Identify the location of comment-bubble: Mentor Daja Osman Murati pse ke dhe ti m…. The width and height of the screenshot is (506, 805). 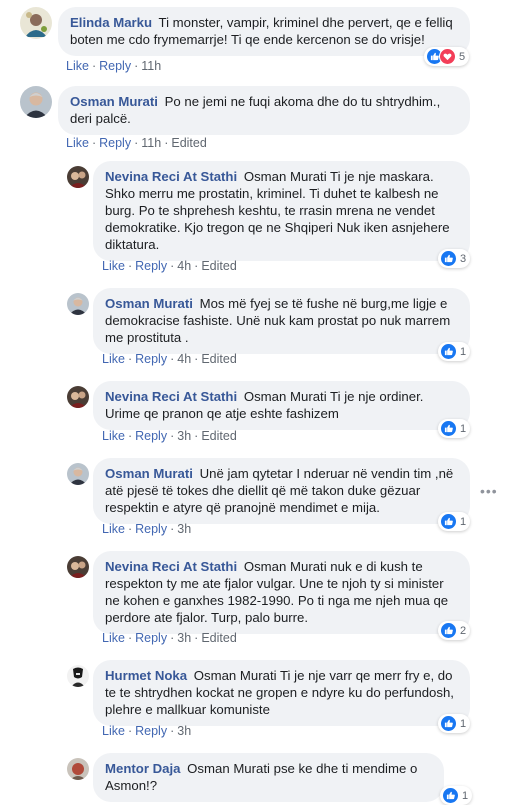
(268, 777).